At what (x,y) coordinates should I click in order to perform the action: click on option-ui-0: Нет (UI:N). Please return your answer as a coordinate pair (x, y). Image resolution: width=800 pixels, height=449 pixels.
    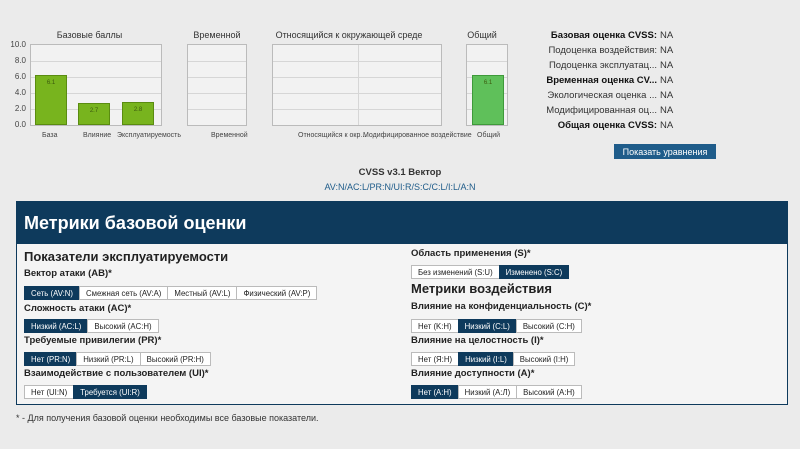
    Looking at the image, I should click on (49, 392).